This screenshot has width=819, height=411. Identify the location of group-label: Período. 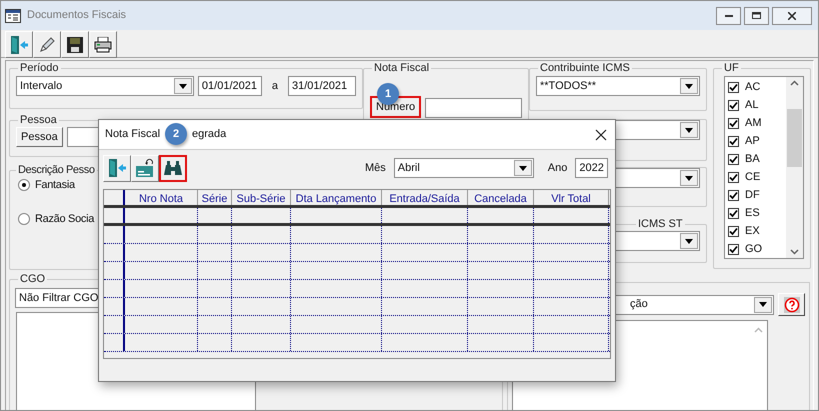
(39, 68).